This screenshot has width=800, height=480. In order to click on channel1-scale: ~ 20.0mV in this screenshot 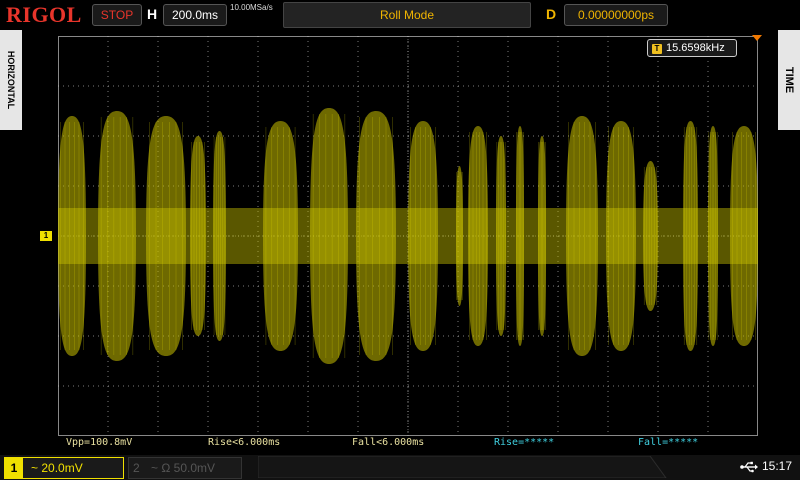, I will do `click(57, 468)`.